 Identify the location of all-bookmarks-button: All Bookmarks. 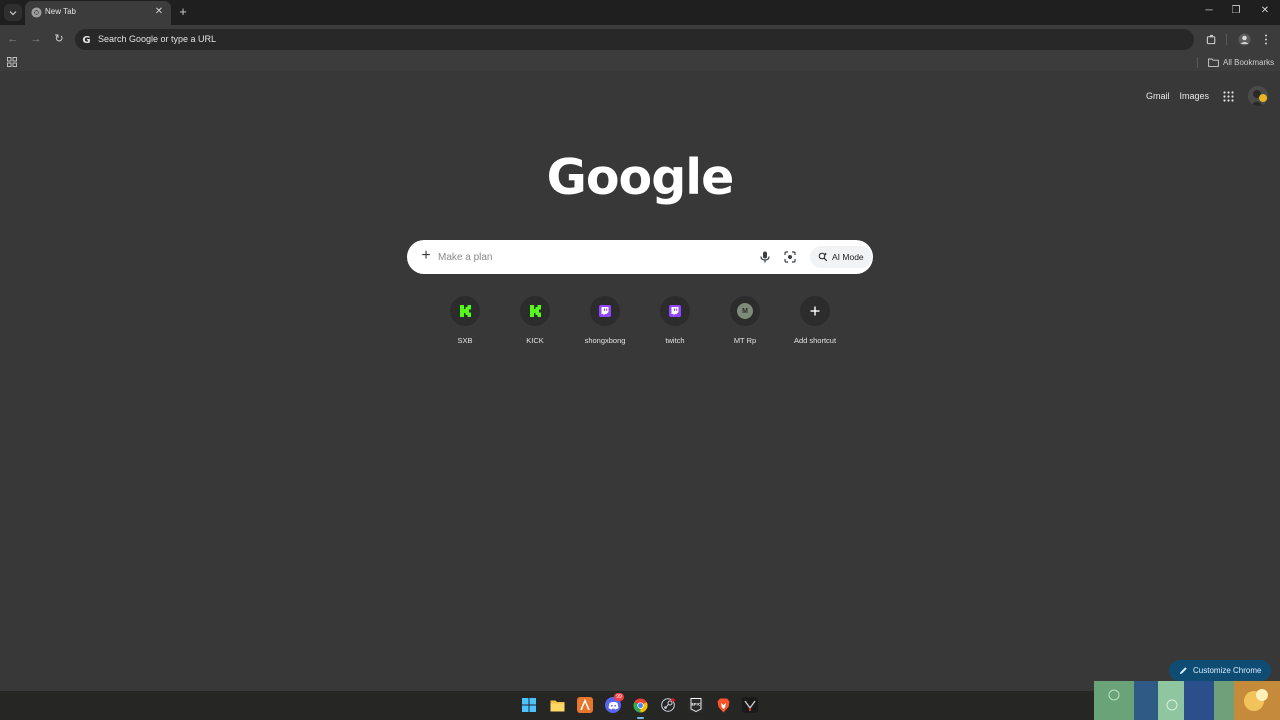
(1241, 62).